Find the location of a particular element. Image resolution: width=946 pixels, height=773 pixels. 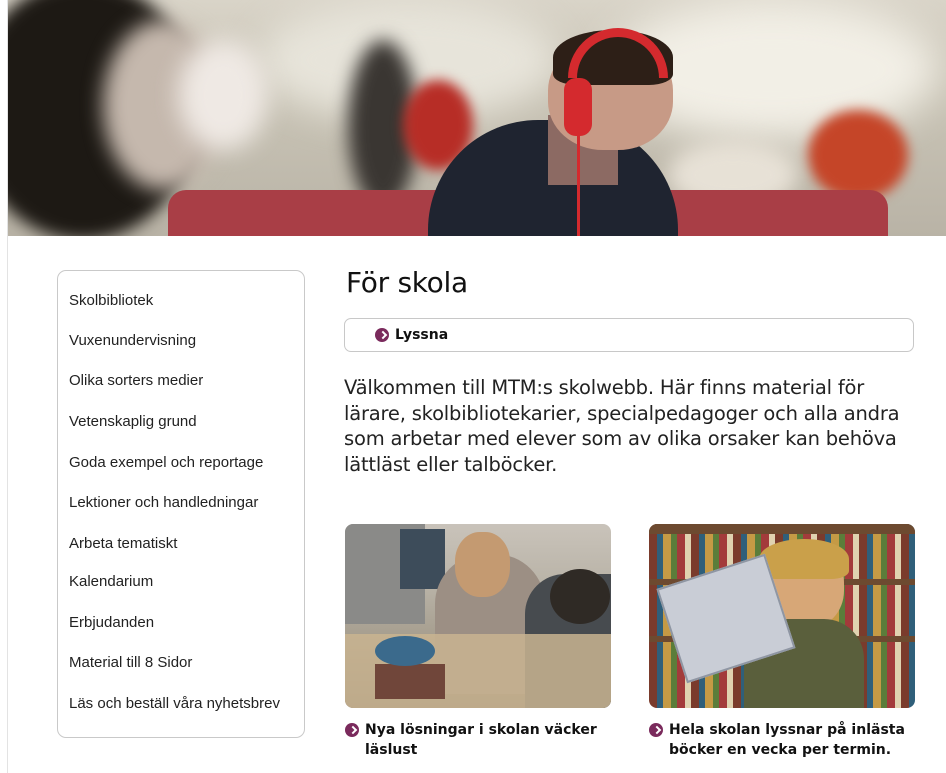

sidebar-item-nyhetsbrev: Läs och beställ våra nyhetsbrev is located at coordinates (174, 703).